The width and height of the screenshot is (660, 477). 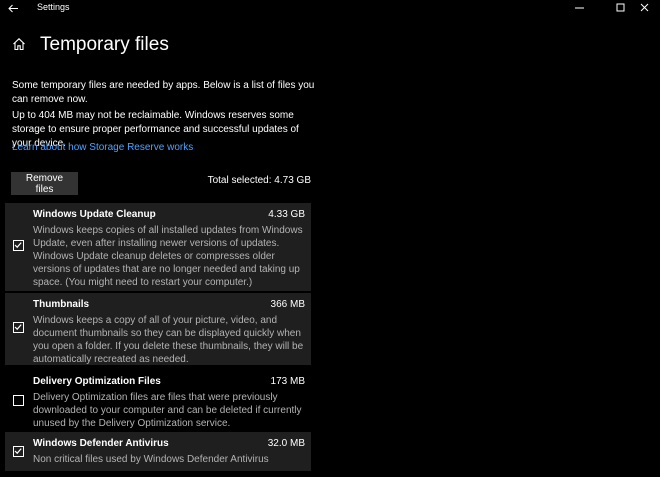 What do you see at coordinates (286, 214) in the screenshot?
I see `item-size: 4.33 GB` at bounding box center [286, 214].